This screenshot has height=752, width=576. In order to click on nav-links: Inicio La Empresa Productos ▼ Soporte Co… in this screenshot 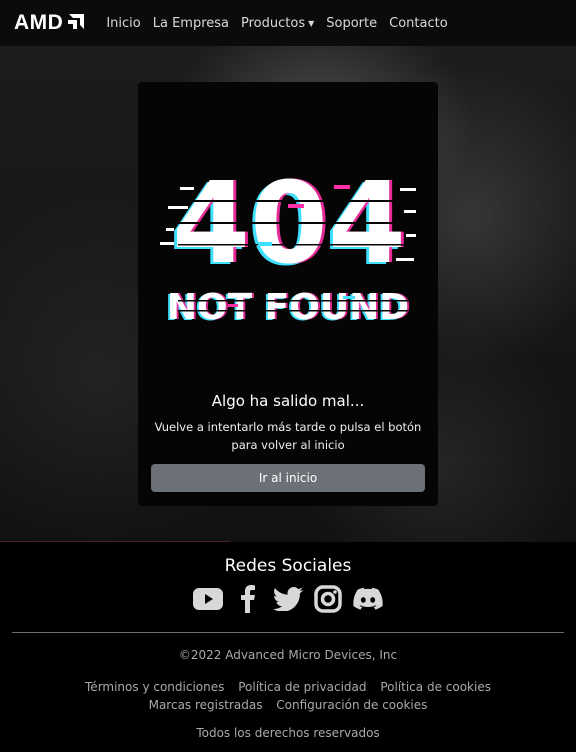, I will do `click(276, 23)`.